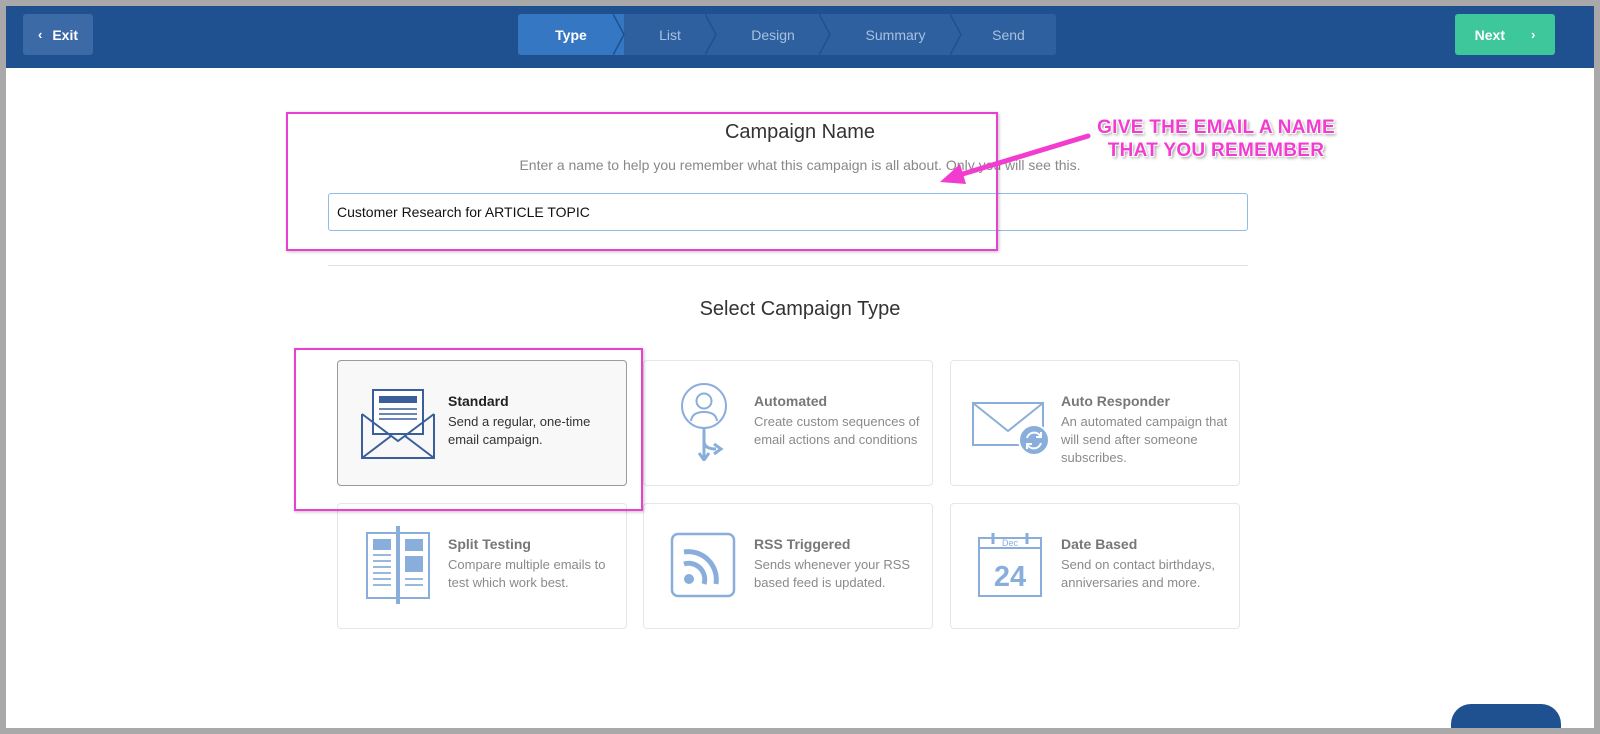  Describe the element at coordinates (1099, 544) in the screenshot. I see `card-title: Date Based` at that location.